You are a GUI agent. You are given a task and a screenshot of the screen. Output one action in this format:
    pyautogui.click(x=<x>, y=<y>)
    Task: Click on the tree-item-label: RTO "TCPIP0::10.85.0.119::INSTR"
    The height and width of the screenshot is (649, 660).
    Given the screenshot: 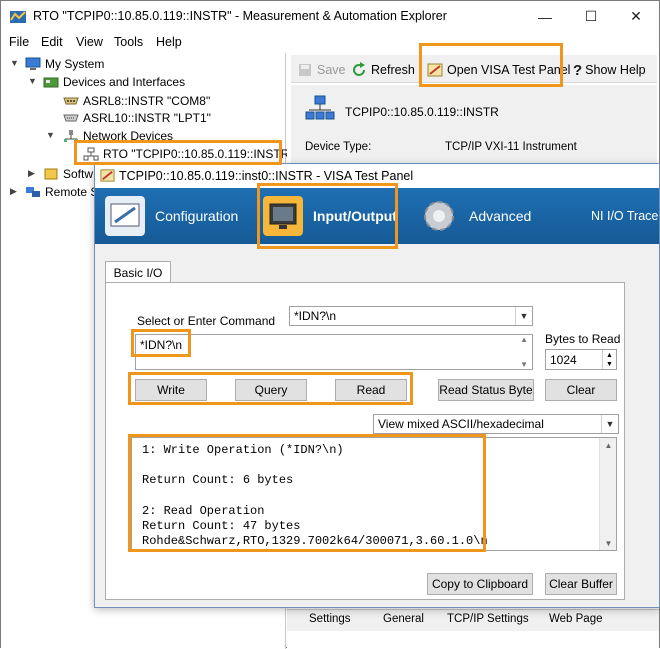 What is the action you would take?
    pyautogui.click(x=198, y=154)
    